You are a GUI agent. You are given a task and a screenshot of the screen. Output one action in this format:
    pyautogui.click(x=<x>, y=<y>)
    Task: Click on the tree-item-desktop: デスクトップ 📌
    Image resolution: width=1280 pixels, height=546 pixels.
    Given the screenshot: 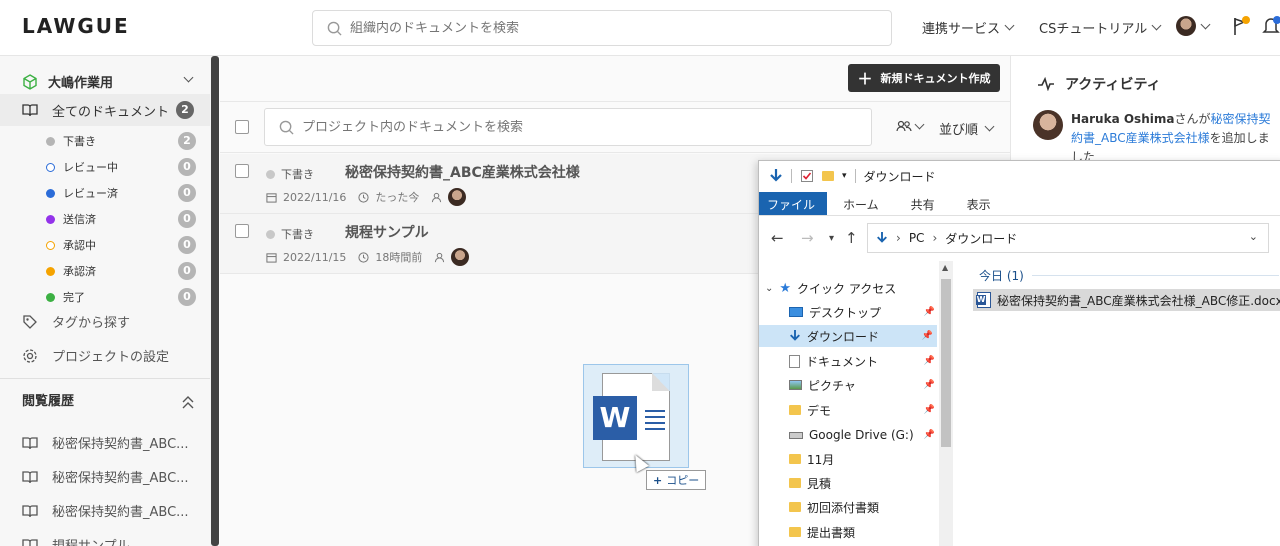 What is the action you would take?
    pyautogui.click(x=864, y=312)
    